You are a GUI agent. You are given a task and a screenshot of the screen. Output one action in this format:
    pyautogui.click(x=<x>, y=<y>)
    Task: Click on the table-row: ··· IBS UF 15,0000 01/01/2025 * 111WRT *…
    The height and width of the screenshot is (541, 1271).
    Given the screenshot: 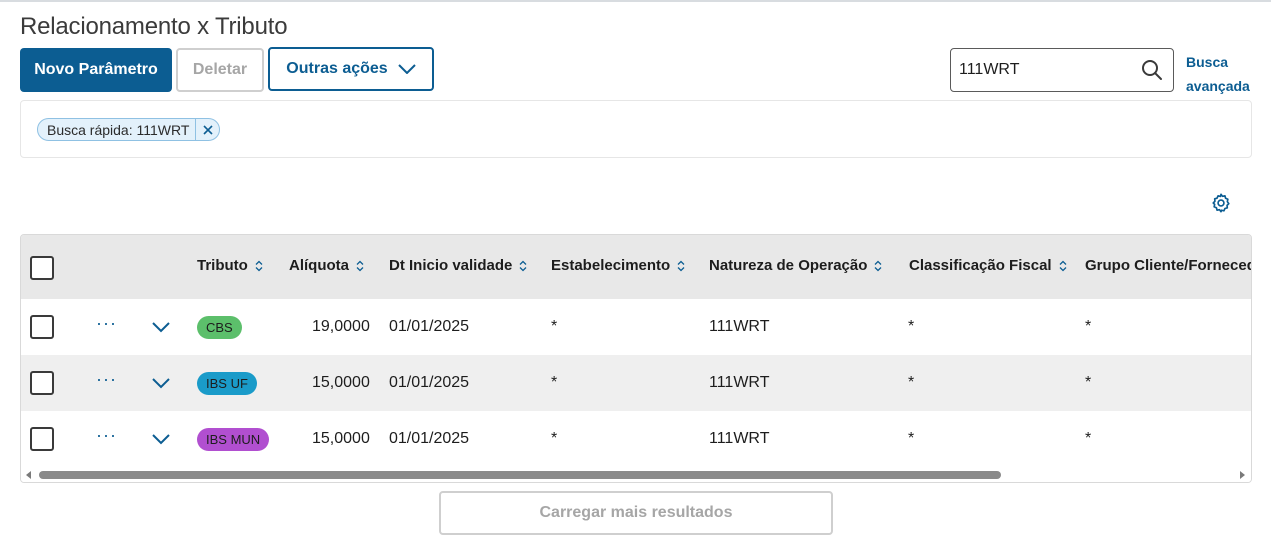 What is the action you would take?
    pyautogui.click(x=636, y=383)
    